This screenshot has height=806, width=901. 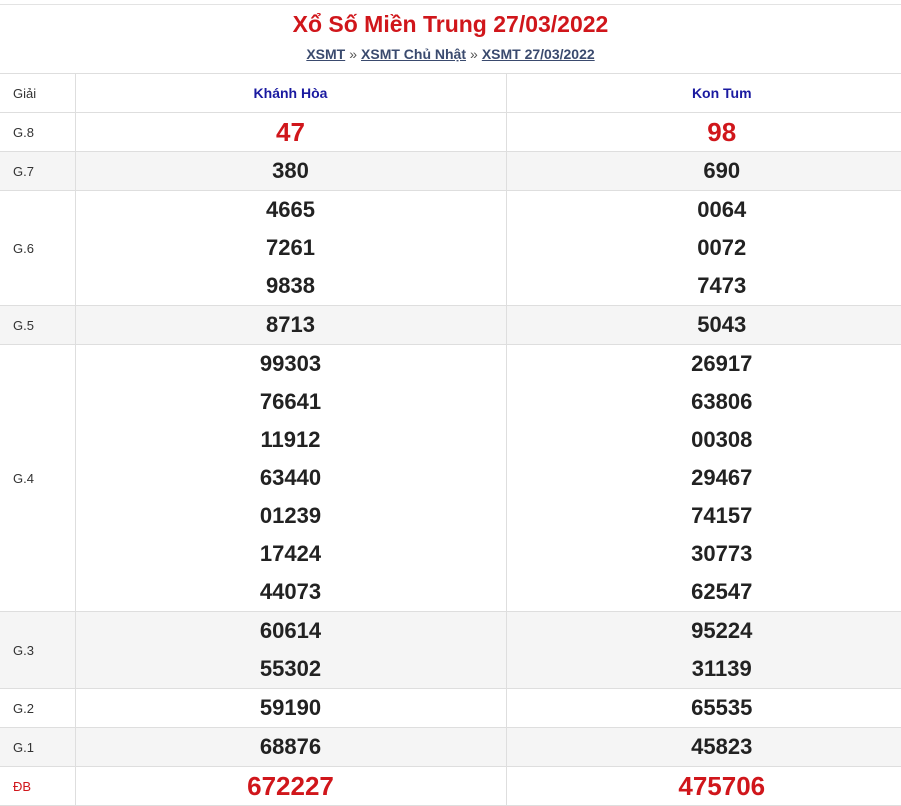 I want to click on prize-cell: 475706, so click(x=703, y=786).